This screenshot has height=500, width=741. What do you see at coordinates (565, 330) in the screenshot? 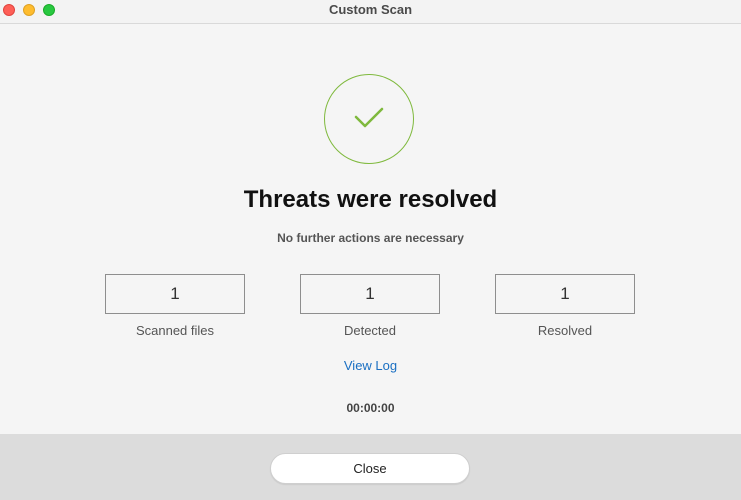
I see `resolved-label: Resolved` at bounding box center [565, 330].